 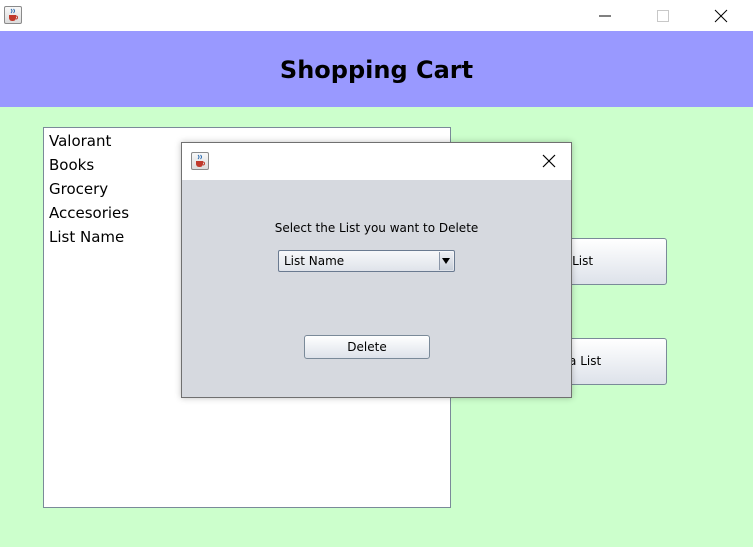 What do you see at coordinates (366, 261) in the screenshot?
I see `list-select-combobox: List Name` at bounding box center [366, 261].